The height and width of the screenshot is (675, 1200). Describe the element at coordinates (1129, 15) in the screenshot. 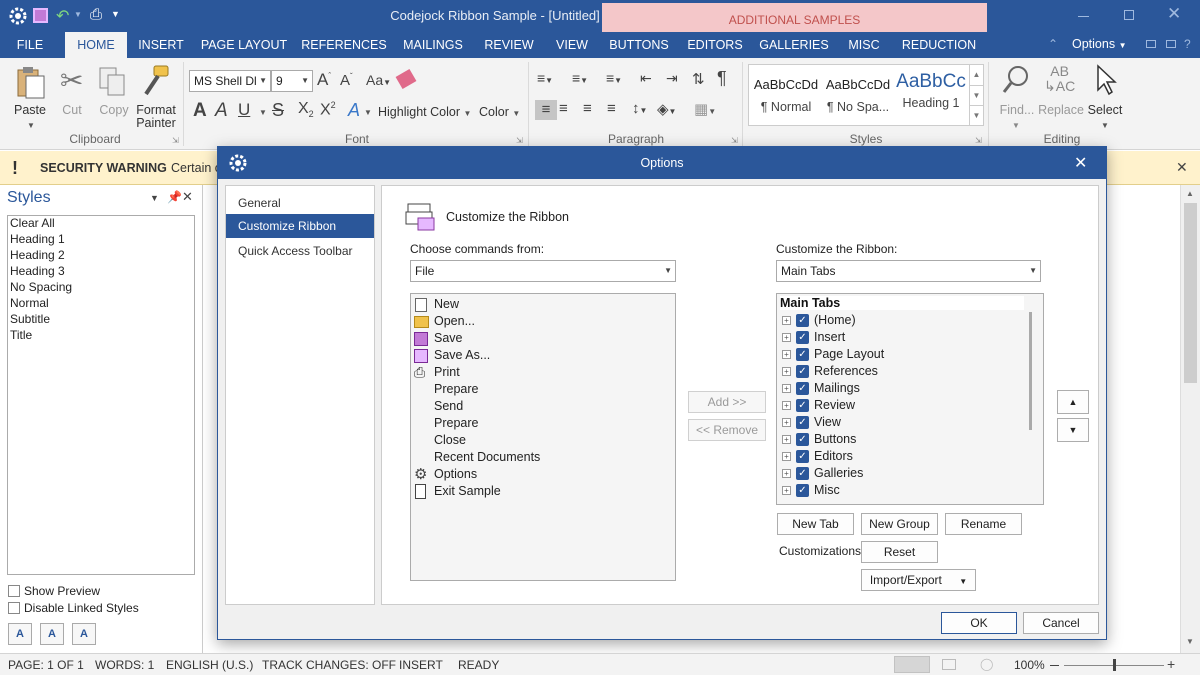

I see `maximize-icon` at that location.